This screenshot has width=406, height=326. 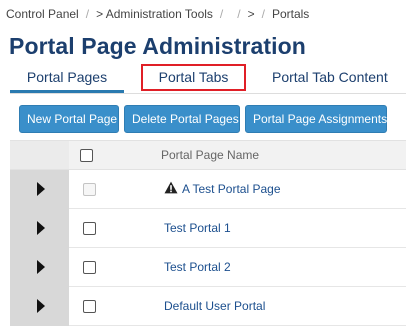 I want to click on delete-portal-pages-button: Delete Portal Pages, so click(x=182, y=119).